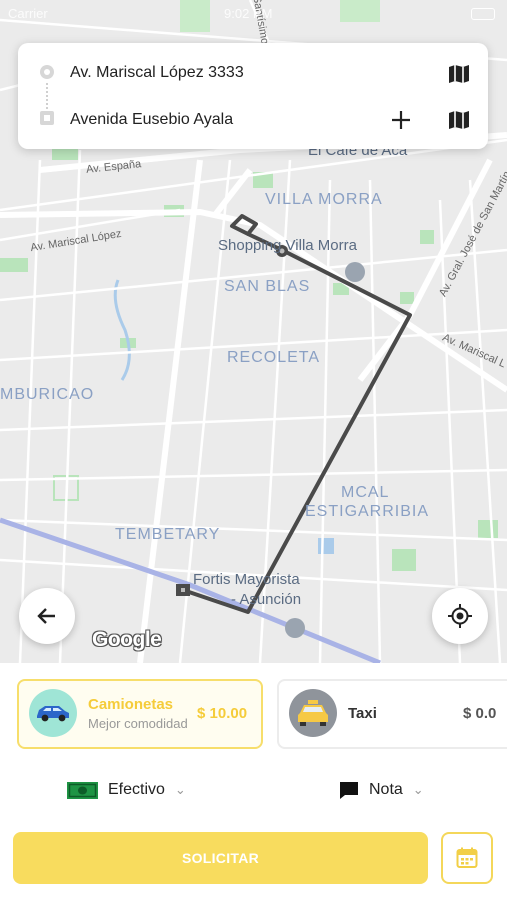 This screenshot has width=507, height=900. I want to click on calendar-icon, so click(467, 857).